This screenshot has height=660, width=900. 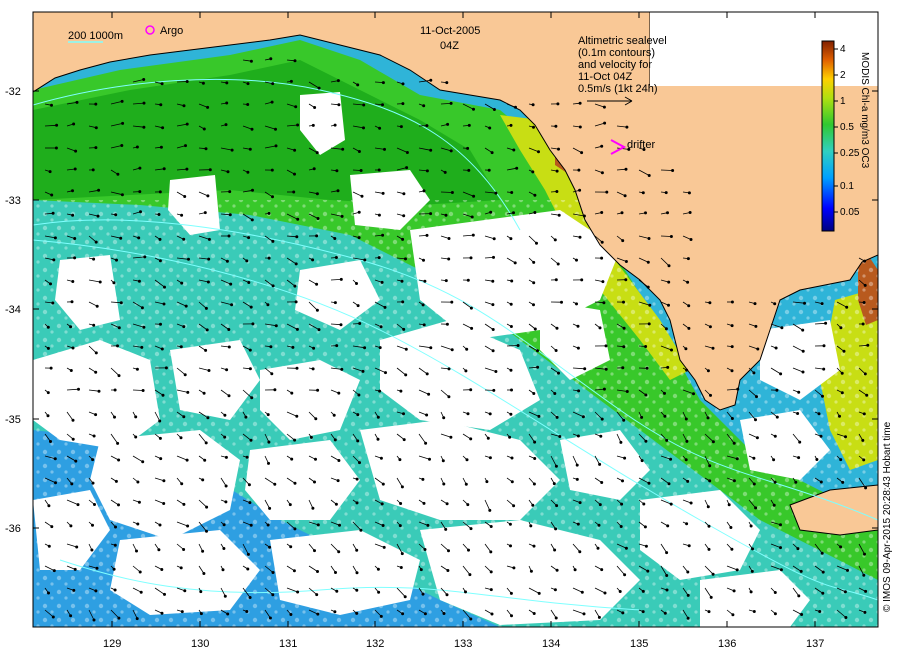 What do you see at coordinates (551, 644) in the screenshot?
I see `longitude-label: 134` at bounding box center [551, 644].